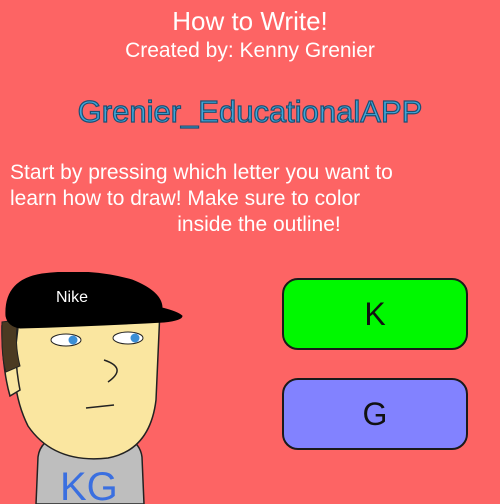 The image size is (500, 504). I want to click on credit-text: Created by: Kenny Grenier, so click(250, 50).